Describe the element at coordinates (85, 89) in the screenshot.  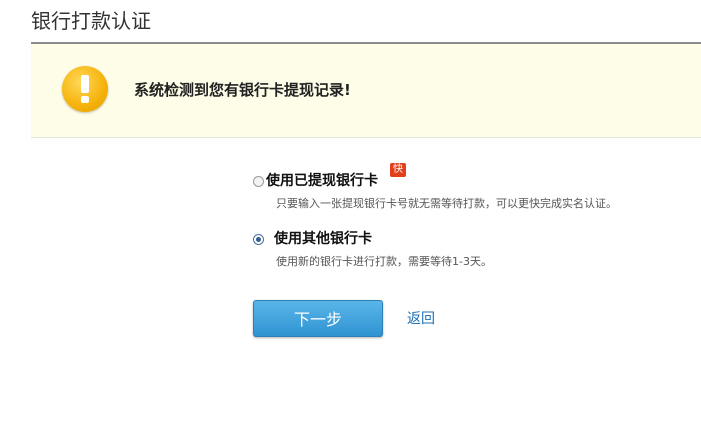
I see `exclamation-warning-icon` at that location.